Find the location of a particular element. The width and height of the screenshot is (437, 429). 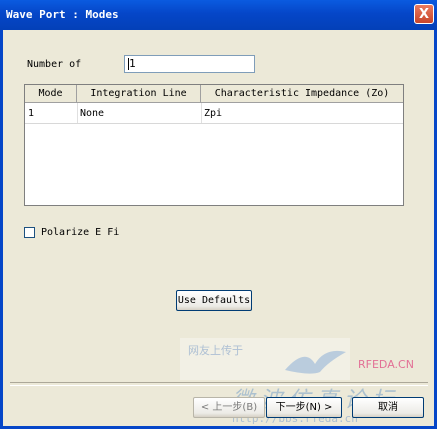

cancel-button: 取消 is located at coordinates (388, 407).